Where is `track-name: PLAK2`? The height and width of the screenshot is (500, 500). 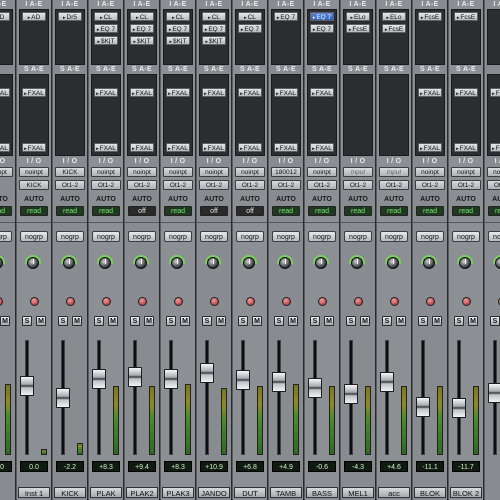
track-name: PLAK2 is located at coordinates (142, 492).